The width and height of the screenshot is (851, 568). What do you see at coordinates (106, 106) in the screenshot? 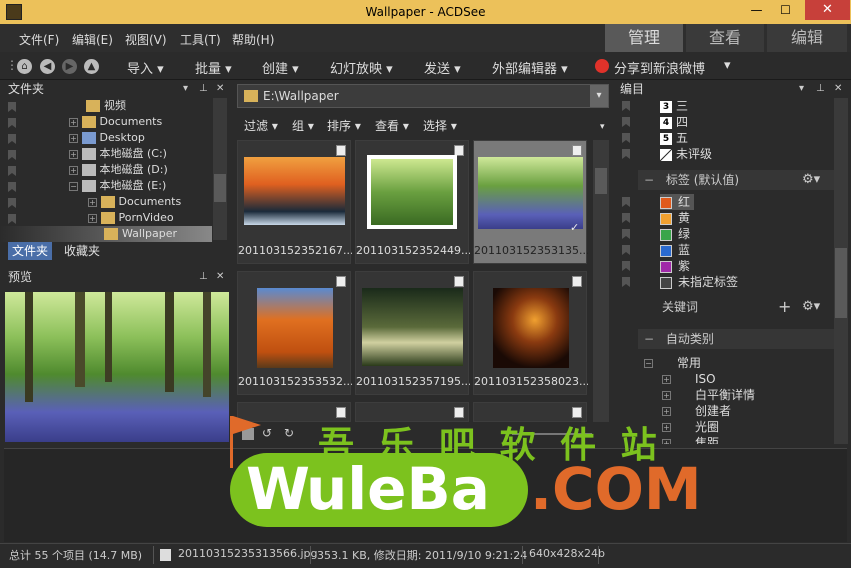
I see `tree-item-videos: 视频` at bounding box center [106, 106].